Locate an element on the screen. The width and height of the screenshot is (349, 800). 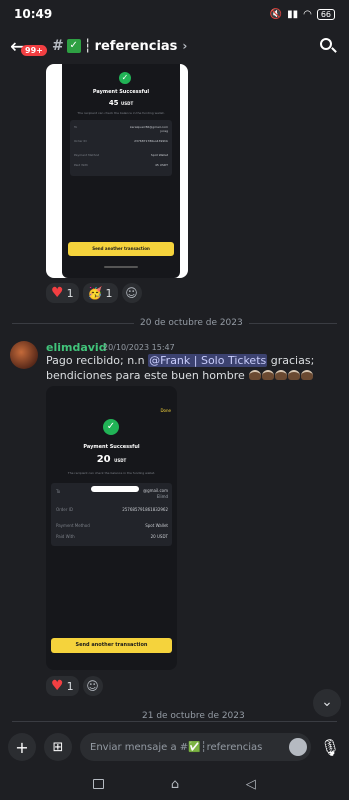
chevron-right-icon: › is located at coordinates (185, 46).